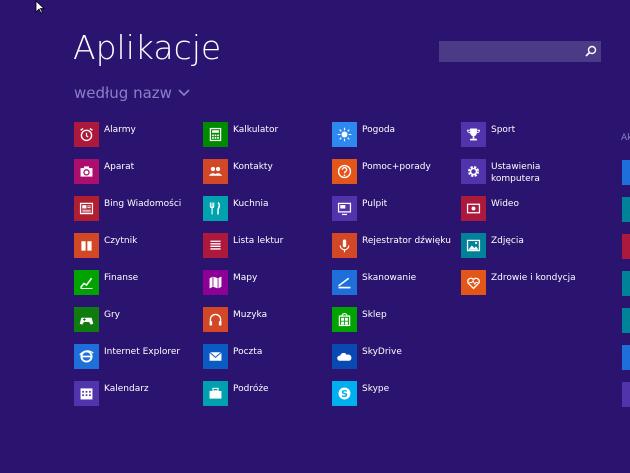  What do you see at coordinates (138, 214) in the screenshot?
I see `app-bing-wiadomości: Bing Wiadomości` at bounding box center [138, 214].